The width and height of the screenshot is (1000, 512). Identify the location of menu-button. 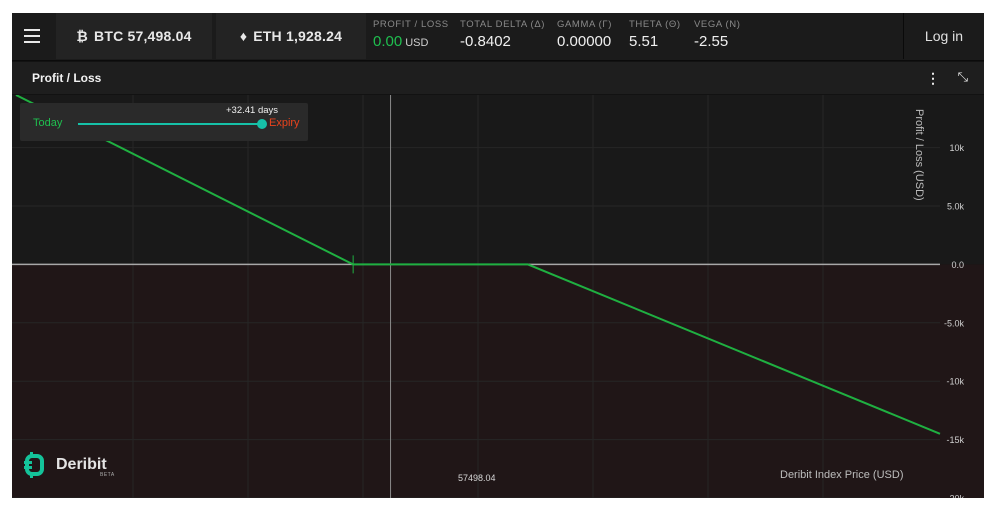
(32, 36).